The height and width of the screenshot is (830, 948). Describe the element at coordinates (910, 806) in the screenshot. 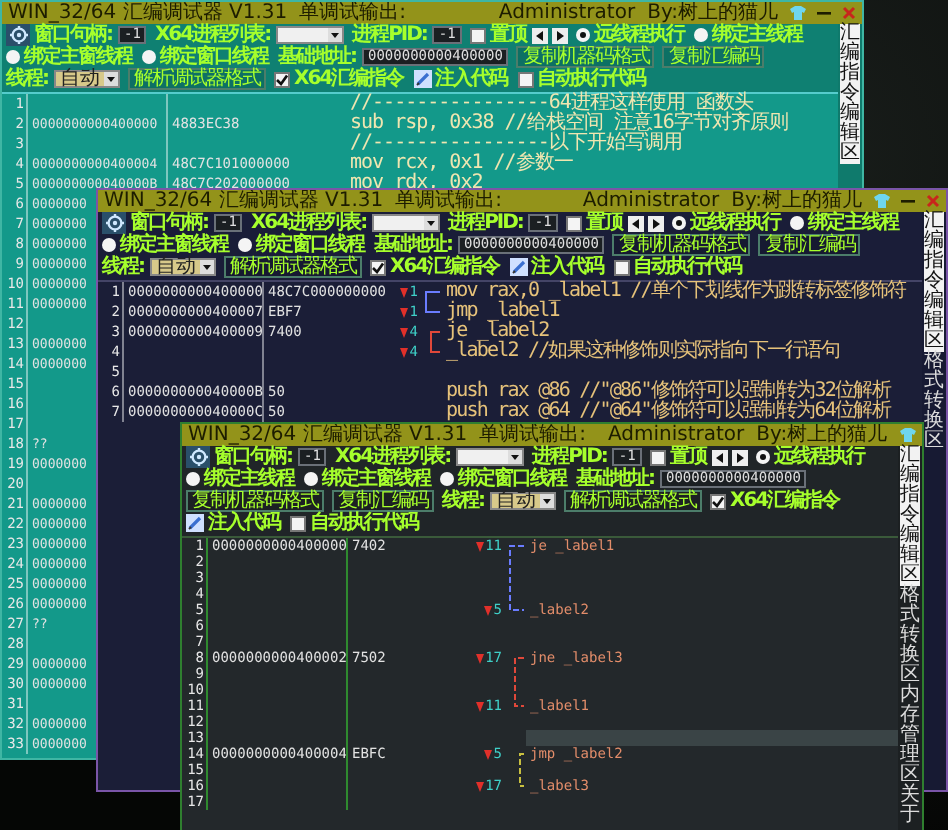

I see `side-tab: 关于` at that location.